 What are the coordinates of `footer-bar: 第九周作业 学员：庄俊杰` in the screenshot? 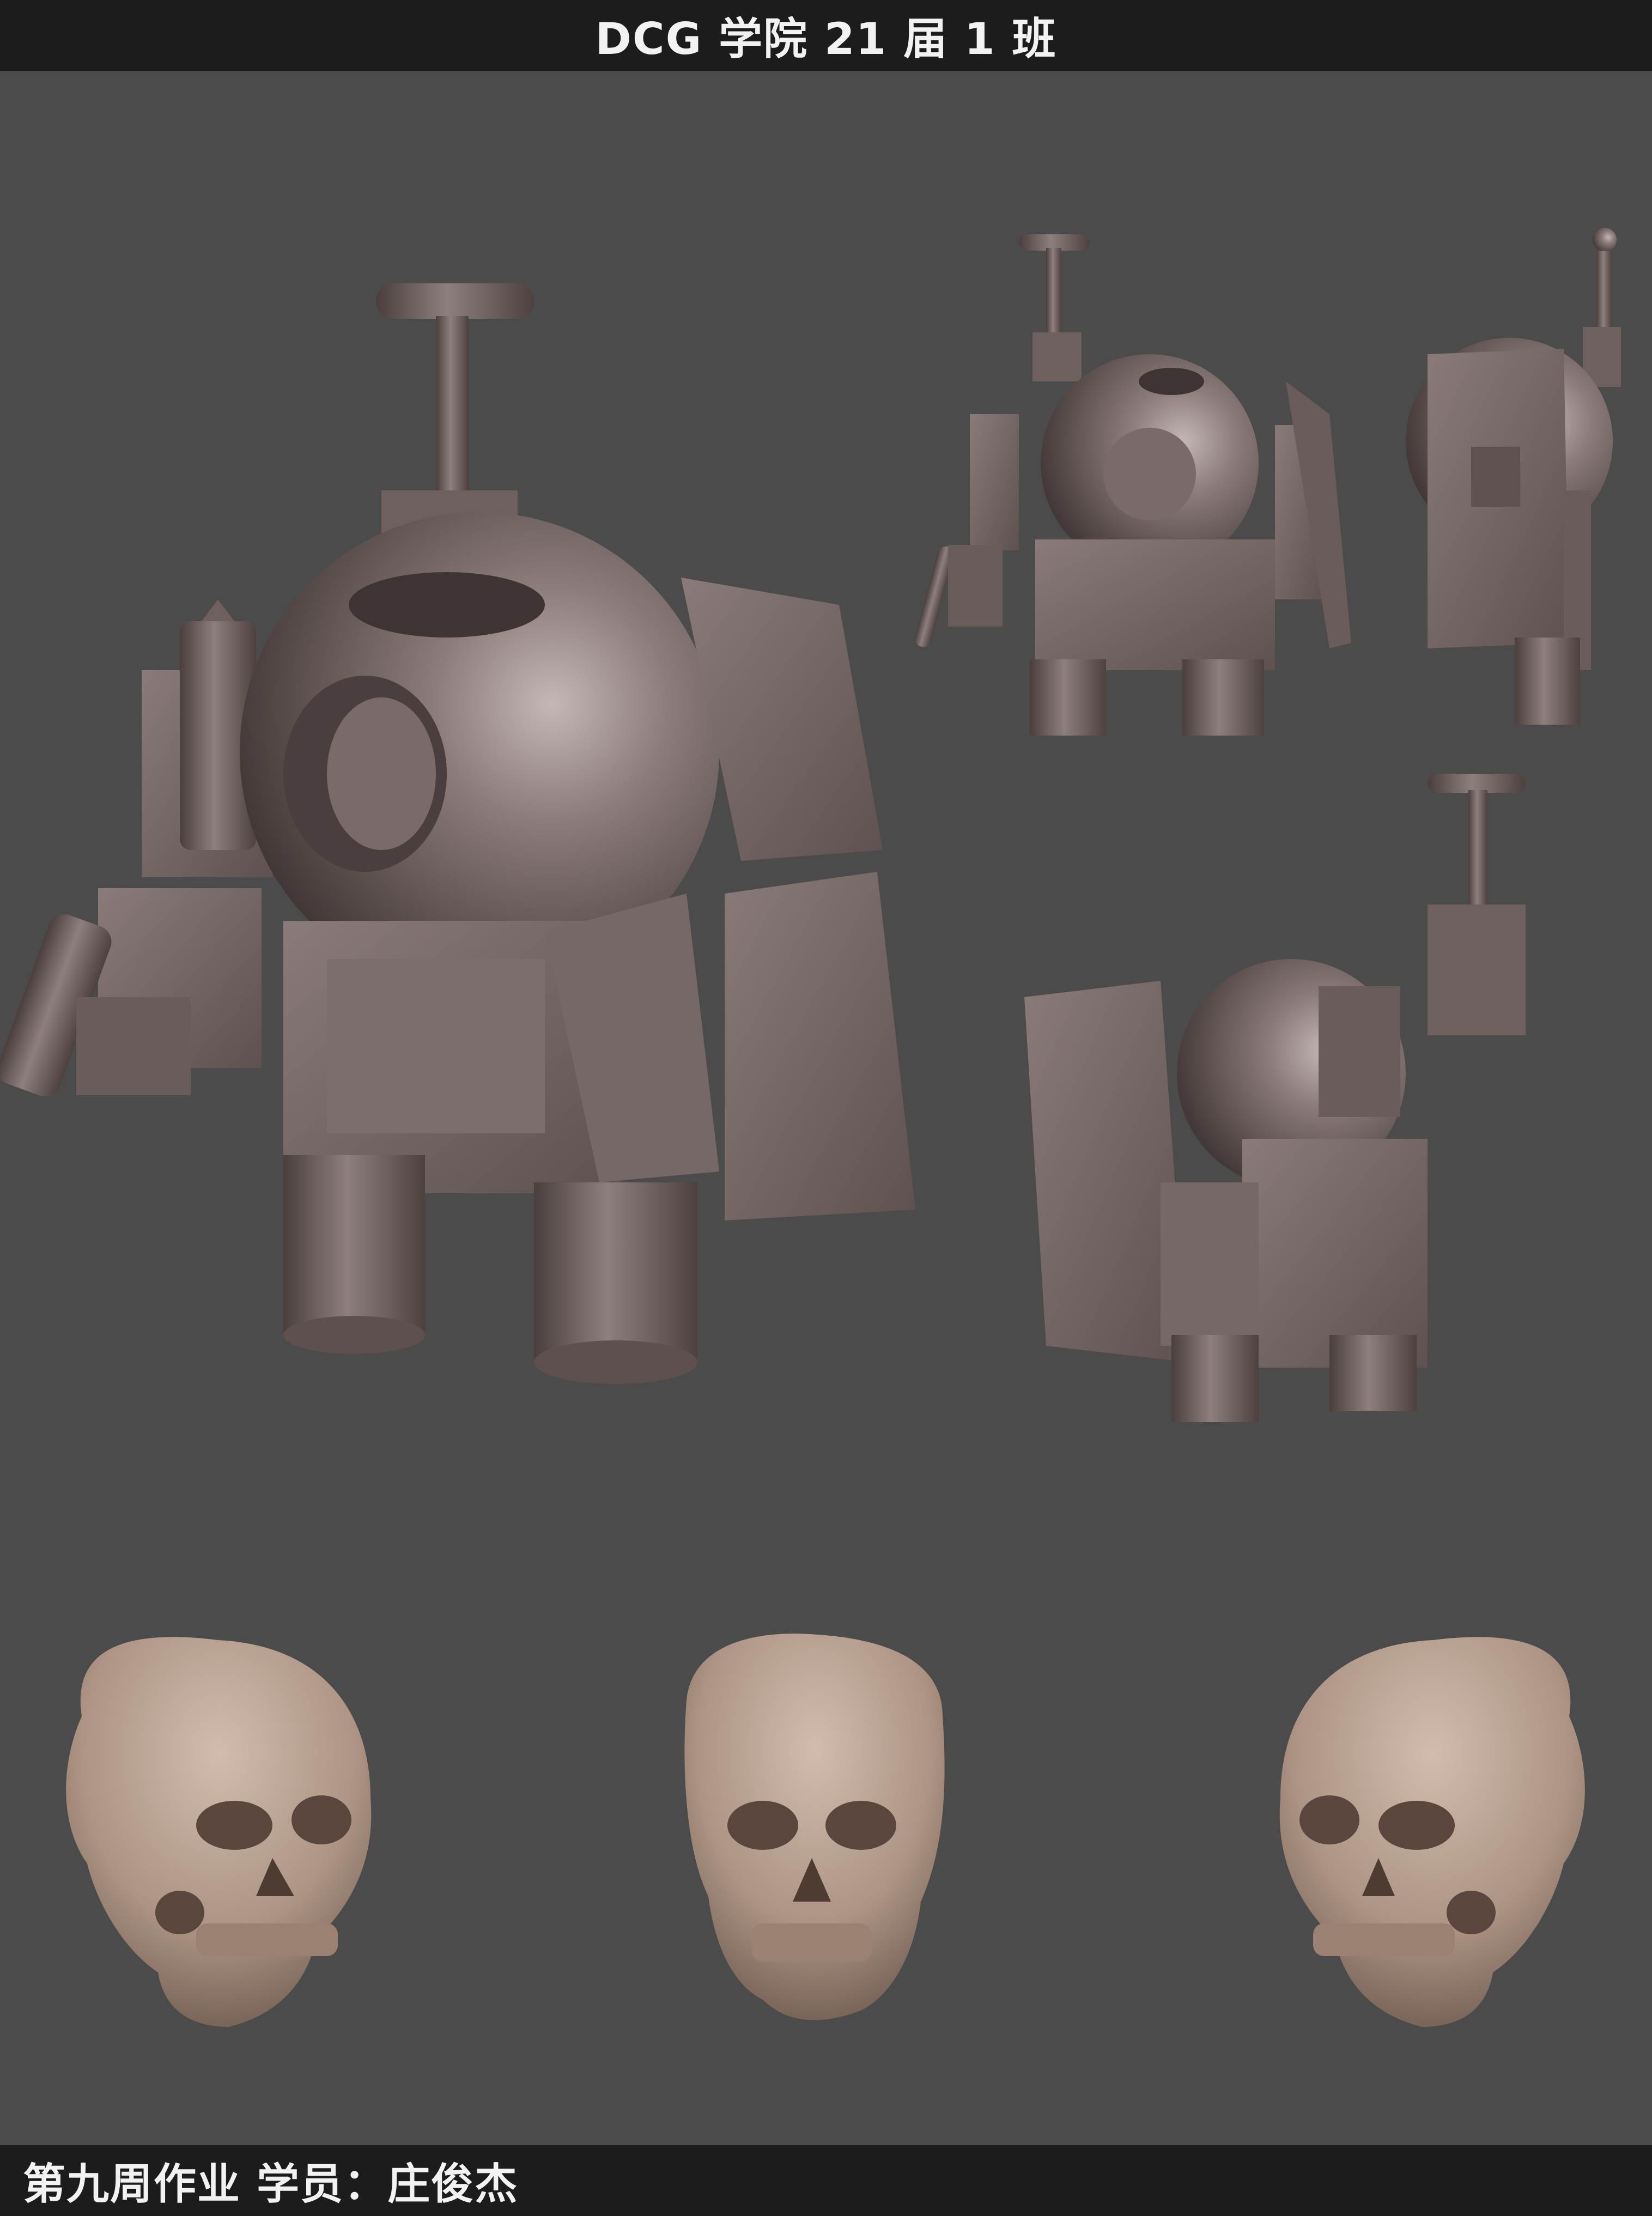 It's located at (826, 2181).